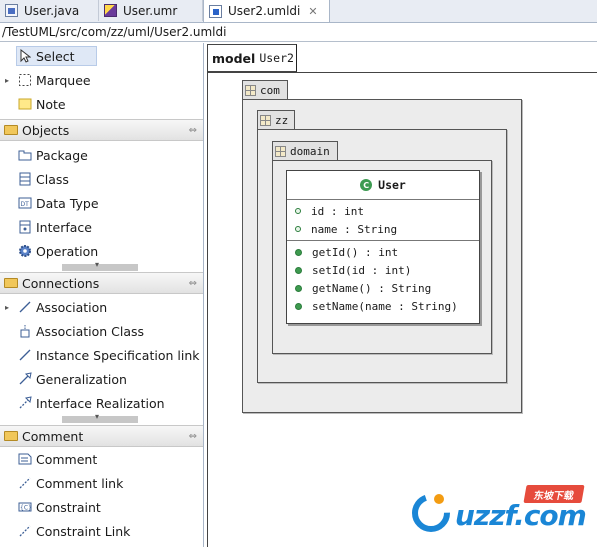 The width and height of the screenshot is (597, 547). What do you see at coordinates (63, 80) in the screenshot?
I see `tool-label: Marquee` at bounding box center [63, 80].